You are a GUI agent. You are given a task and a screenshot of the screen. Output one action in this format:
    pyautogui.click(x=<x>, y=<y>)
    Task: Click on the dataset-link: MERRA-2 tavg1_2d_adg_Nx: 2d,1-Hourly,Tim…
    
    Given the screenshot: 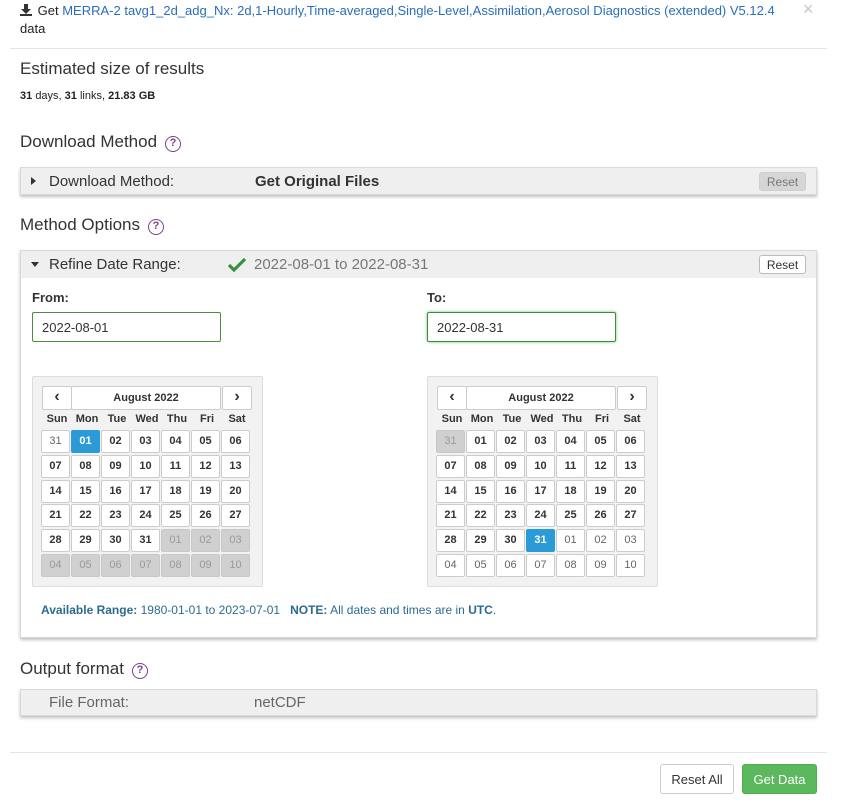 What is the action you would take?
    pyautogui.click(x=418, y=10)
    